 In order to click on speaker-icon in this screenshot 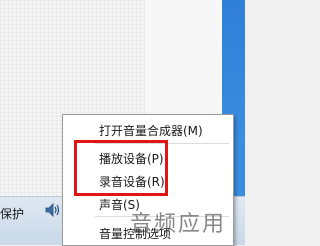, I will do `click(53, 211)`.